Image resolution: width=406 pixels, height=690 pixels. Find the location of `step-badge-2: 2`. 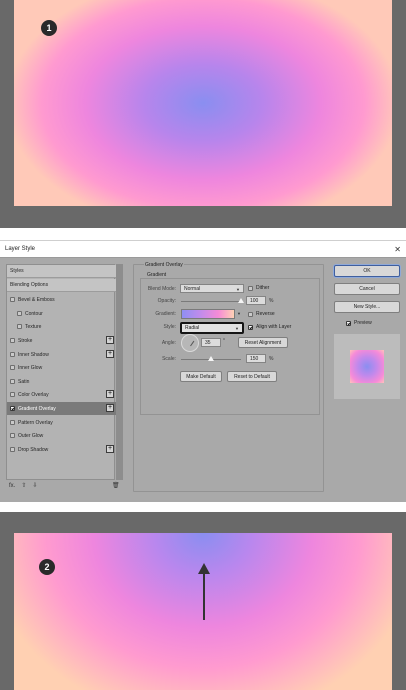

step-badge-2: 2 is located at coordinates (47, 567).